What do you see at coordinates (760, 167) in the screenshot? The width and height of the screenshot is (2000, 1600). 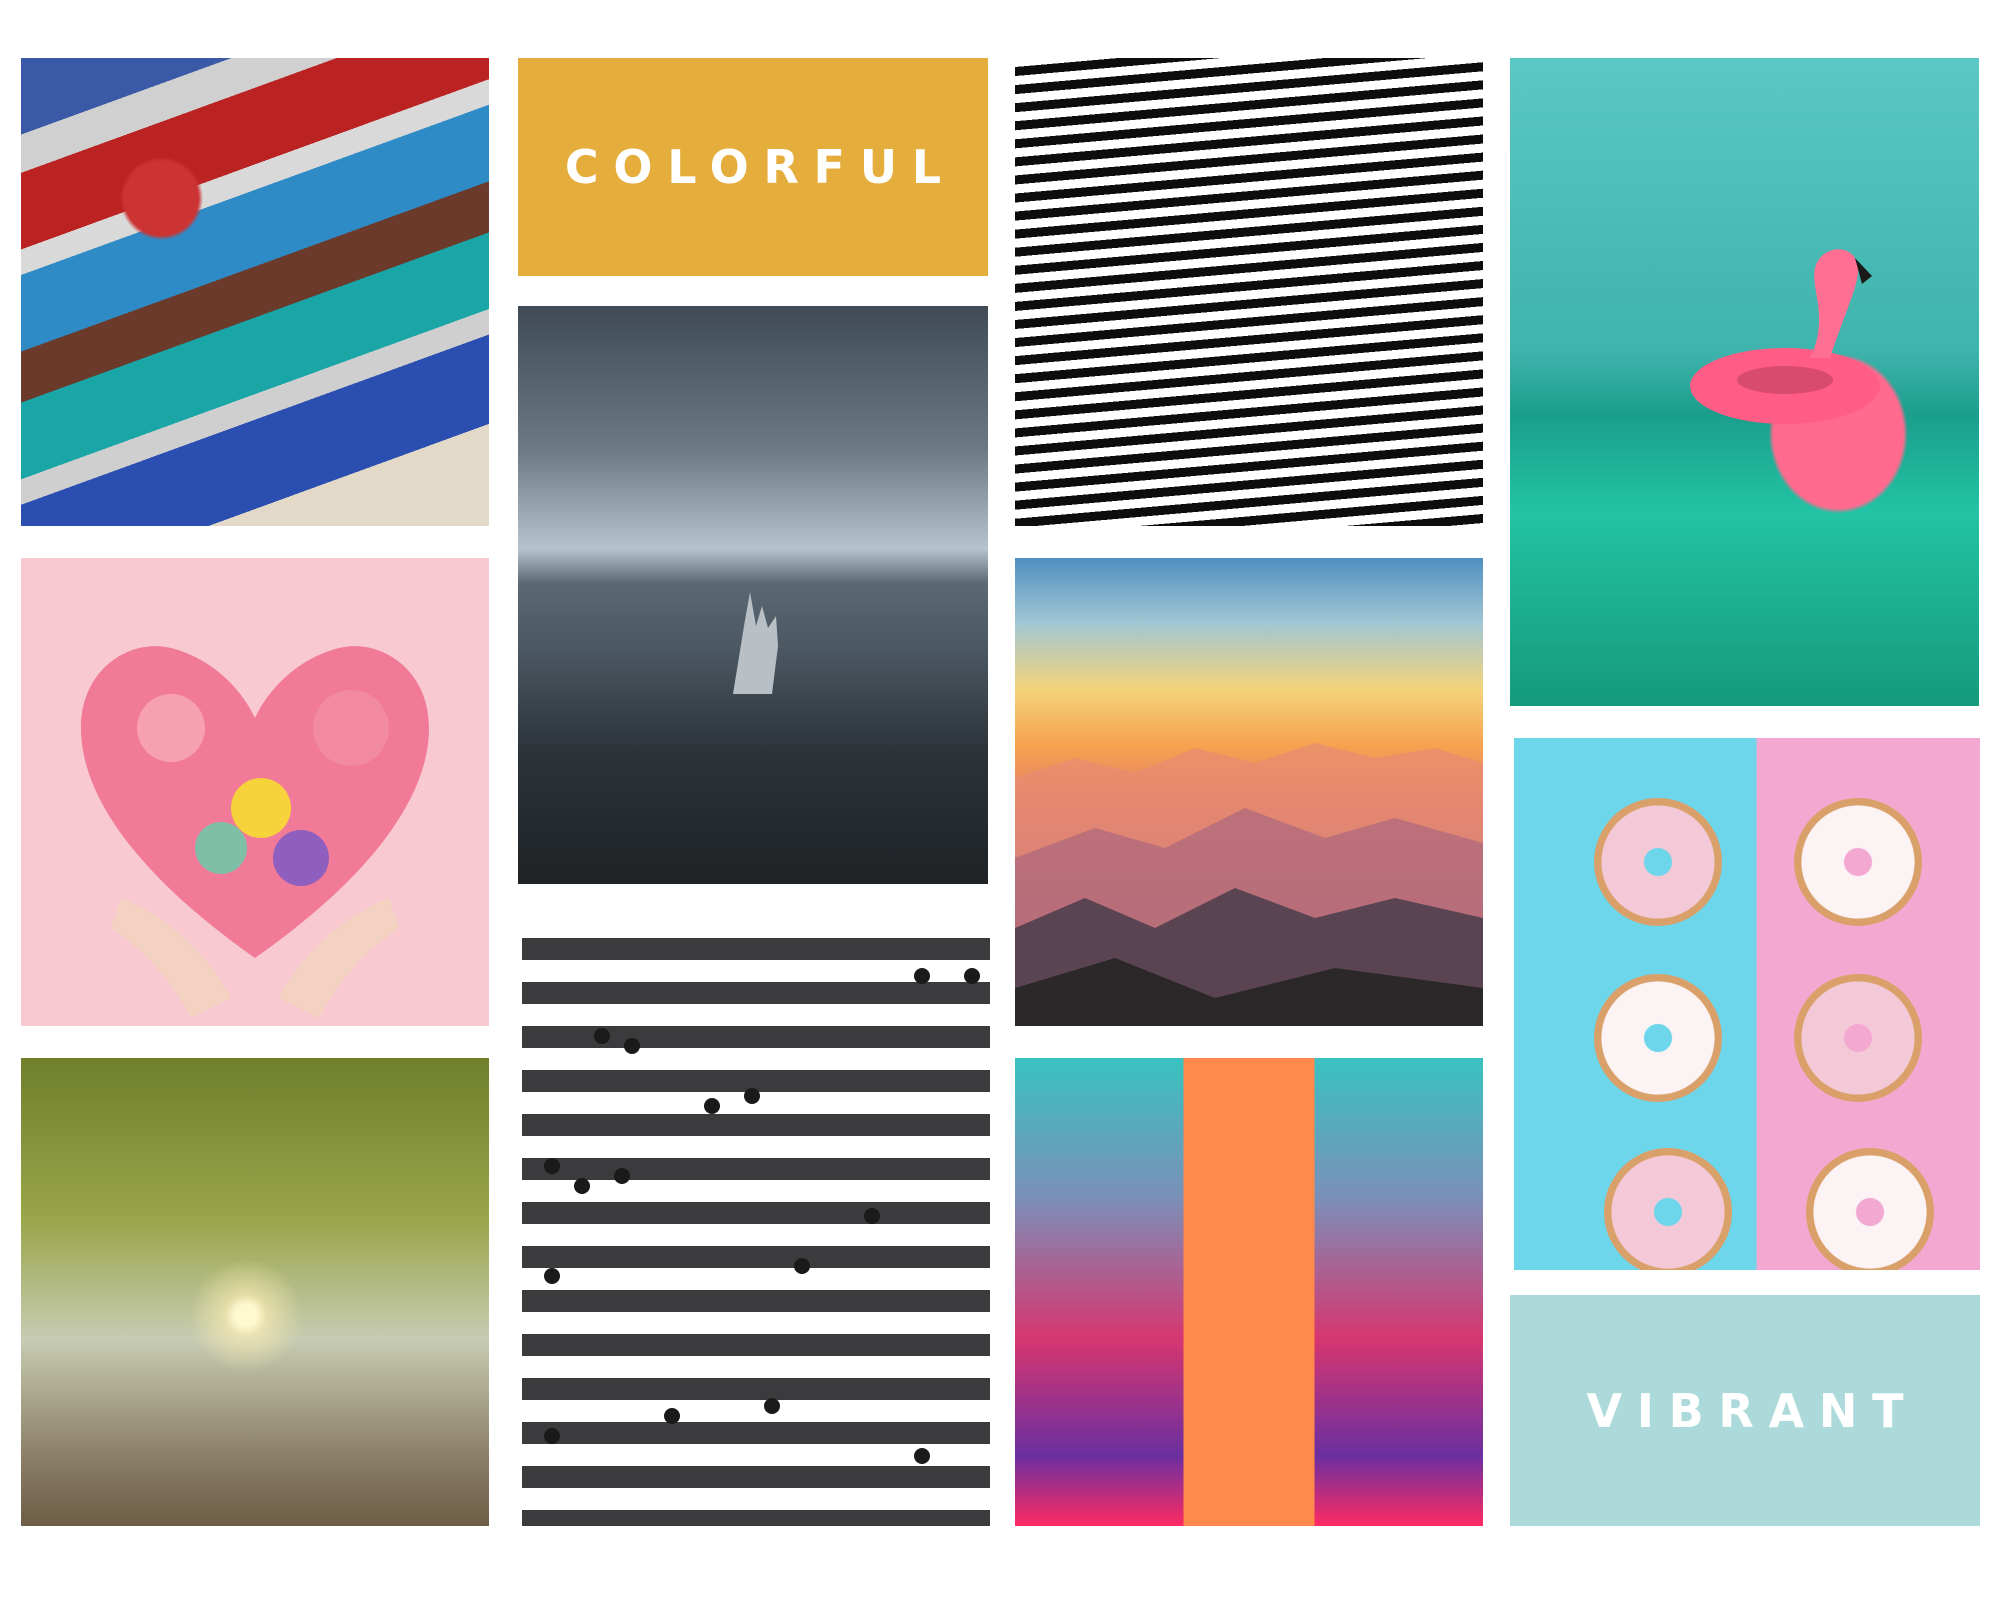 I see `colorful-label: COLORFUL` at bounding box center [760, 167].